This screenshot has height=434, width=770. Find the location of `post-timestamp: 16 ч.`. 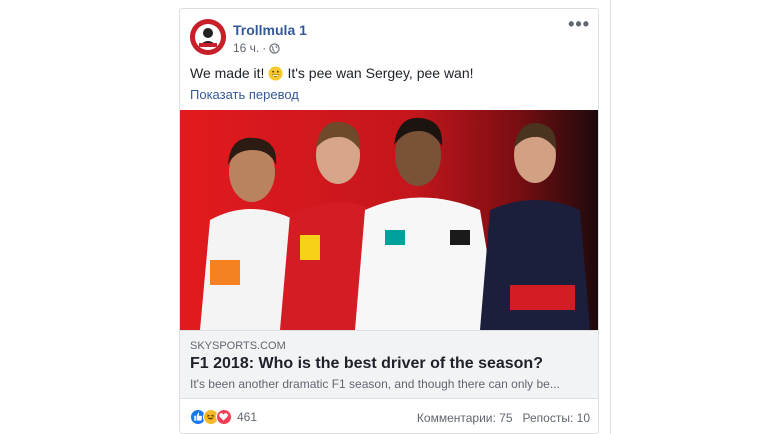

post-timestamp: 16 ч. is located at coordinates (246, 48).